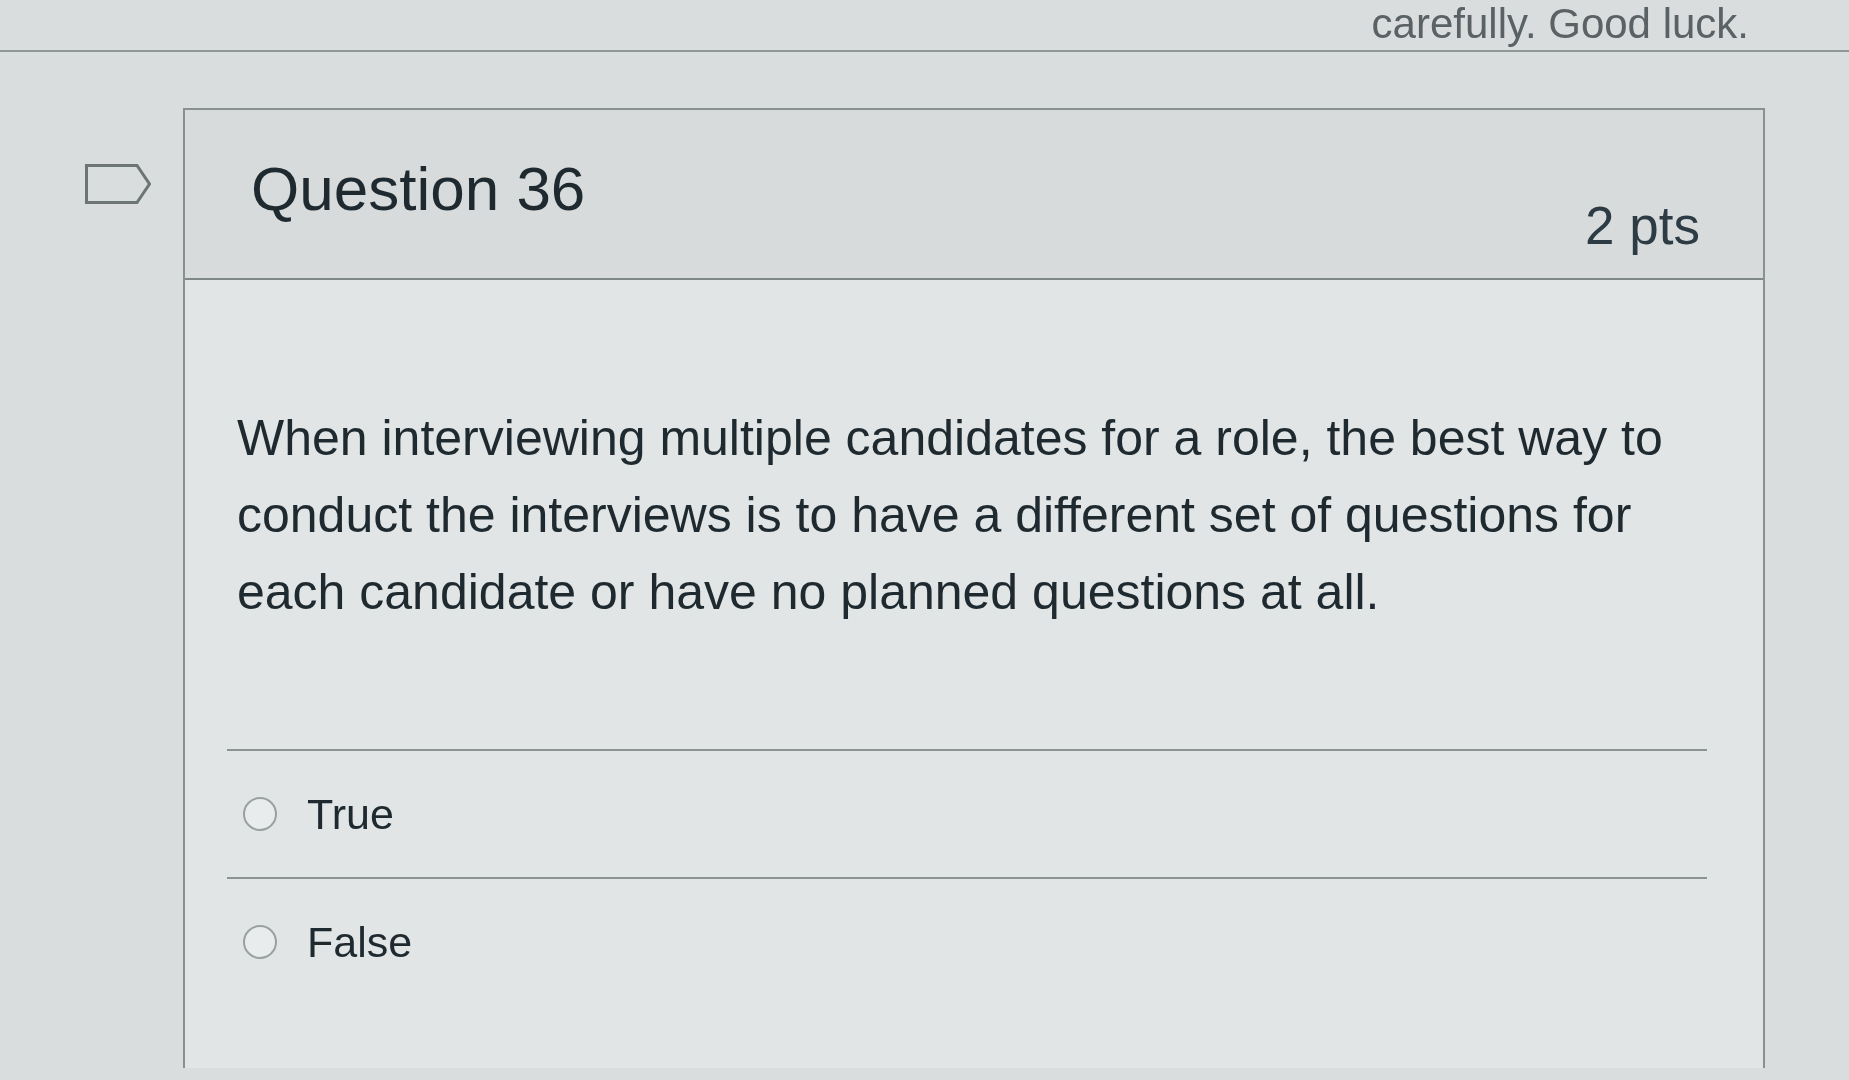  What do you see at coordinates (350, 814) in the screenshot?
I see `answer-label: True` at bounding box center [350, 814].